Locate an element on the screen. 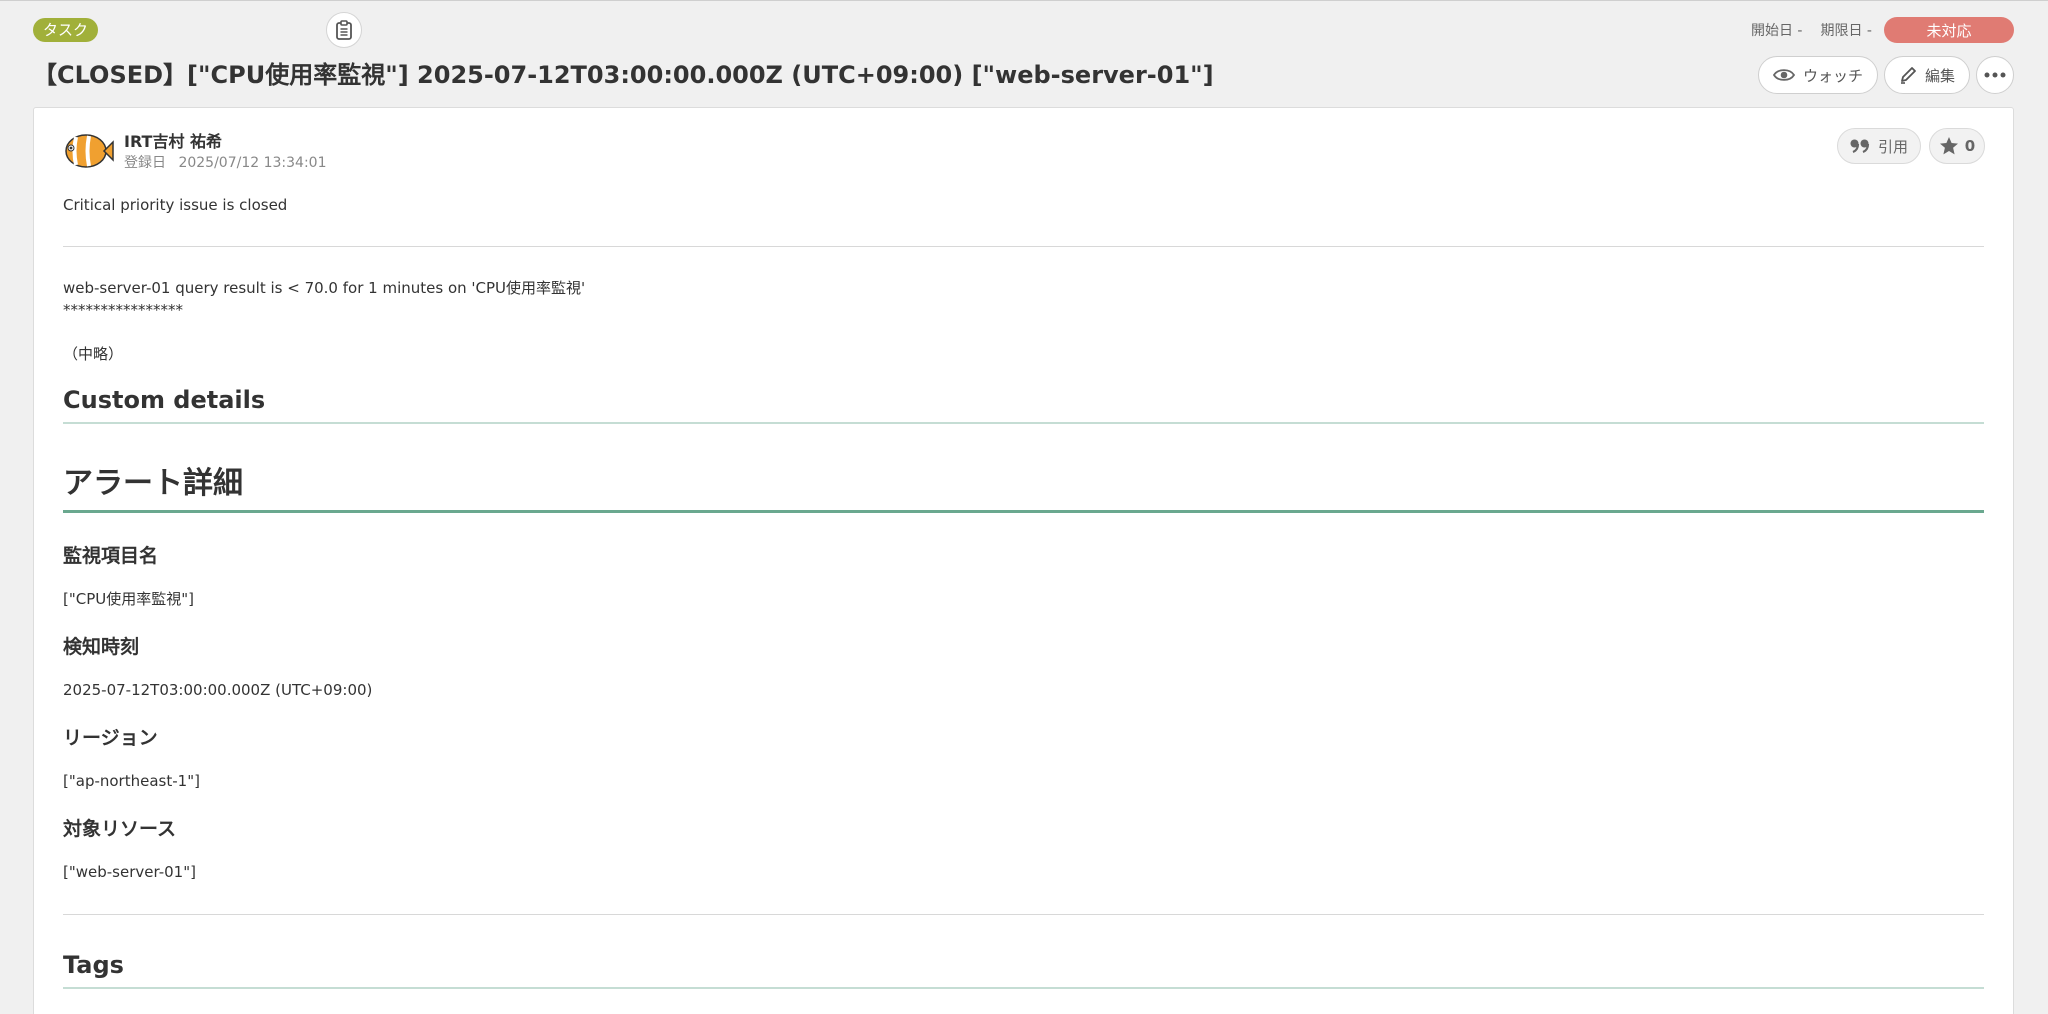  quote-icon is located at coordinates (1860, 146).